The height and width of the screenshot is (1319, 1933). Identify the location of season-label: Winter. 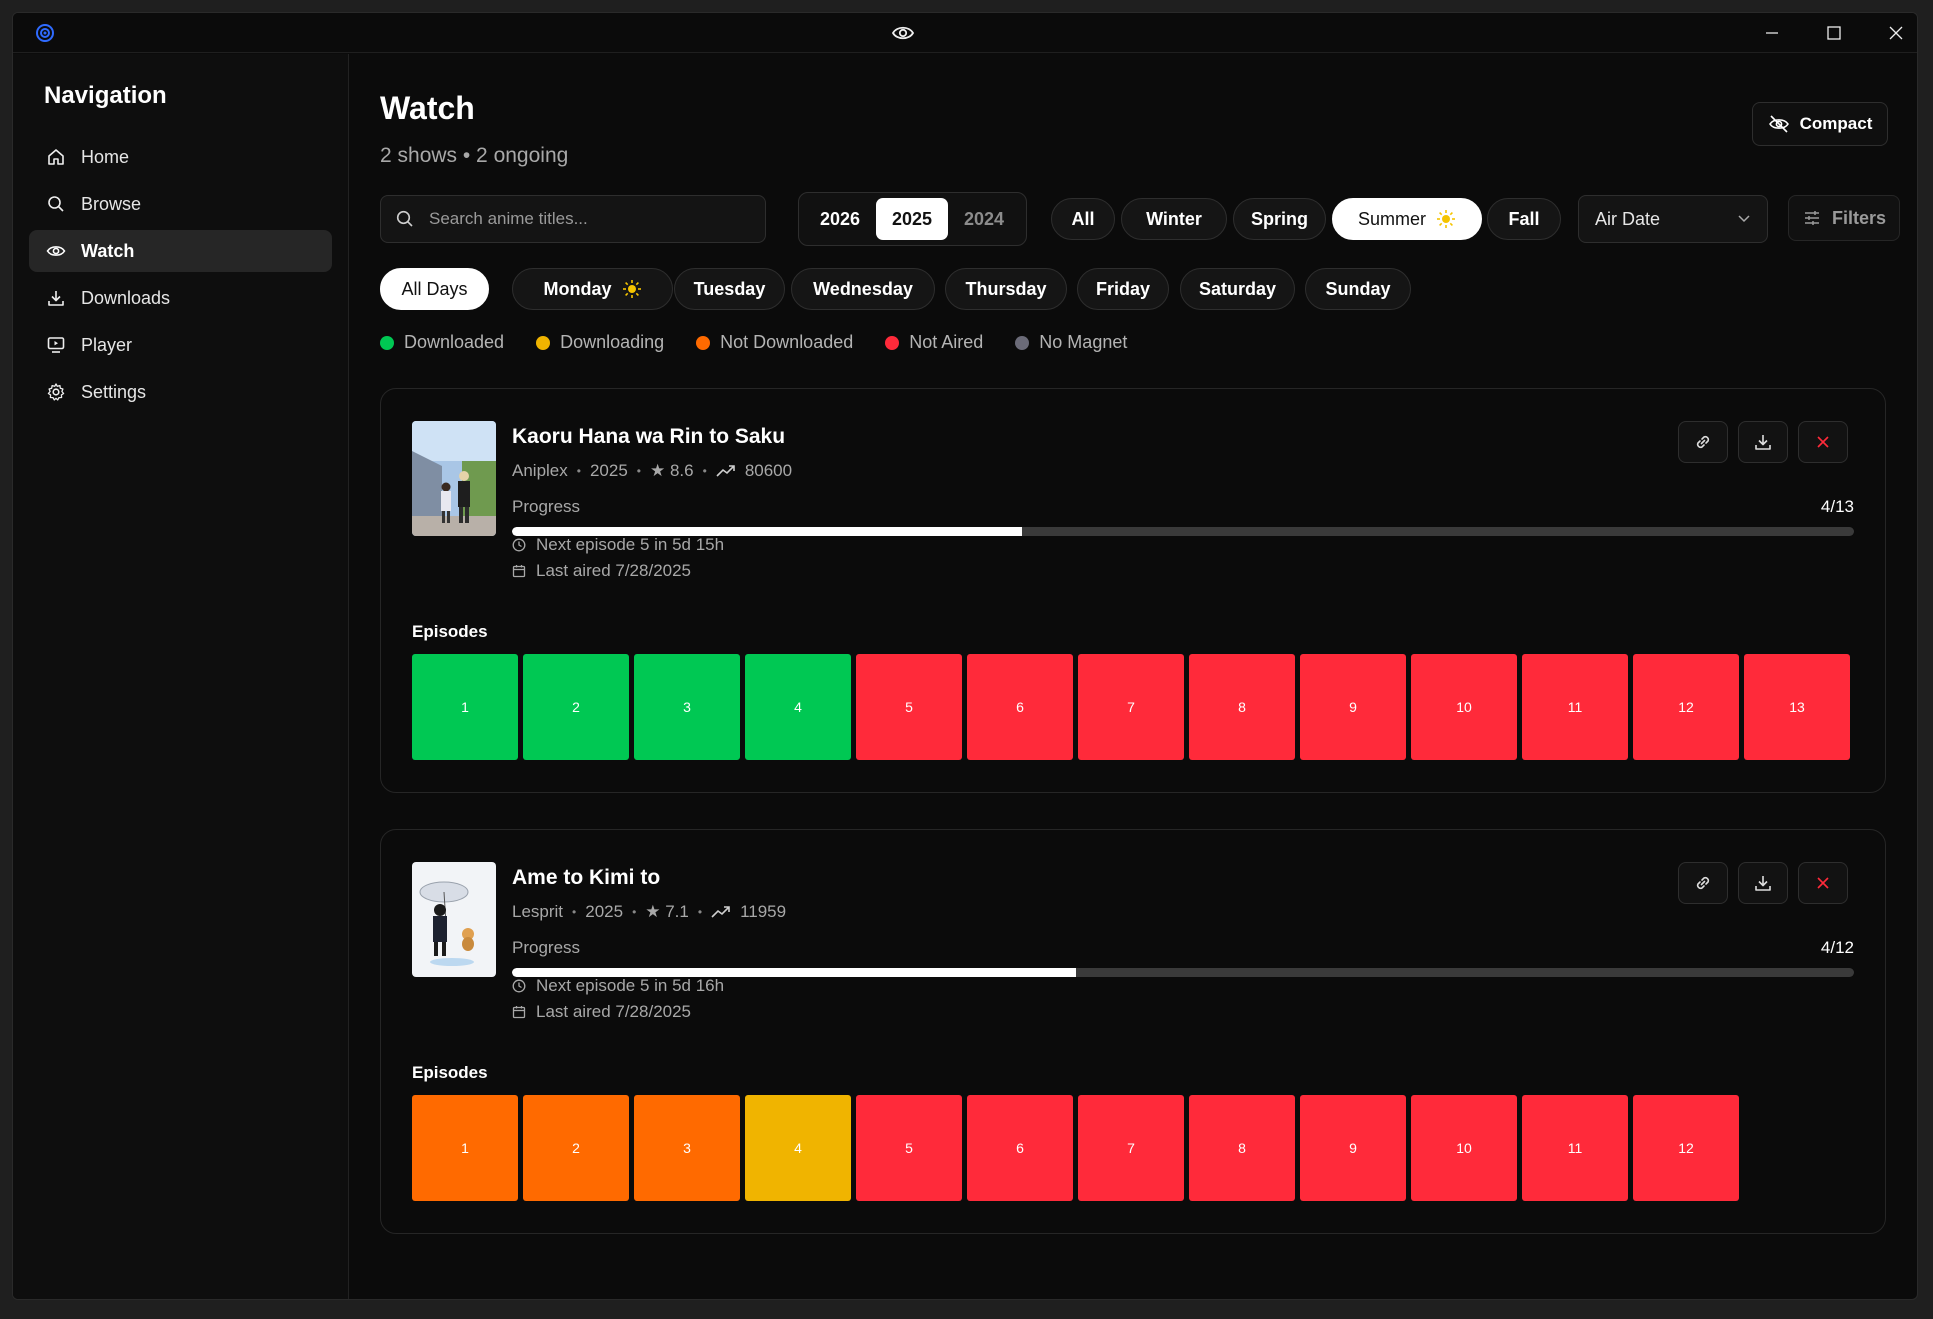
(1174, 218).